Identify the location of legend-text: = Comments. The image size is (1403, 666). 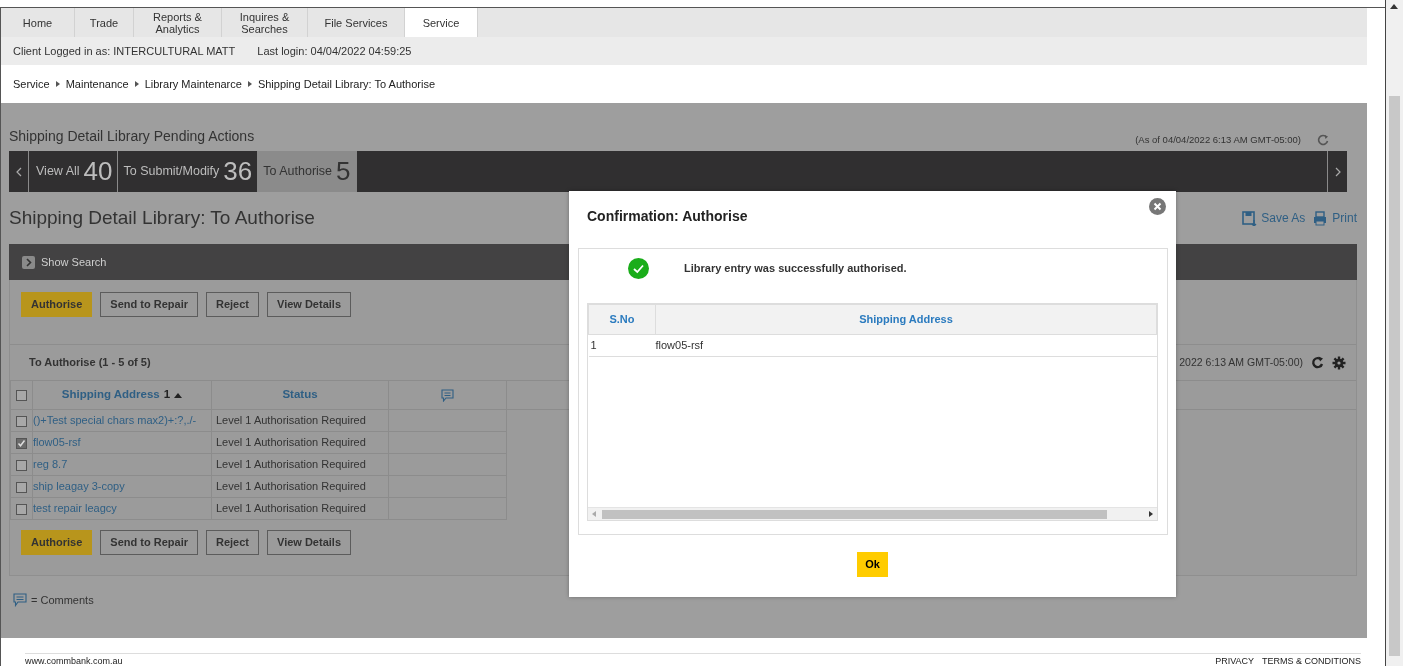
(62, 600).